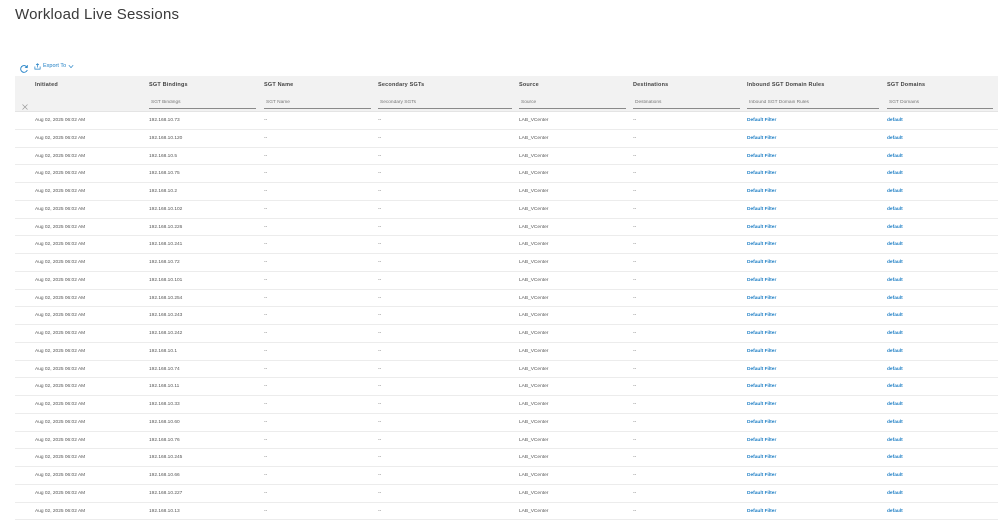  What do you see at coordinates (635, 298) in the screenshot?
I see `cell-destinations: --` at bounding box center [635, 298].